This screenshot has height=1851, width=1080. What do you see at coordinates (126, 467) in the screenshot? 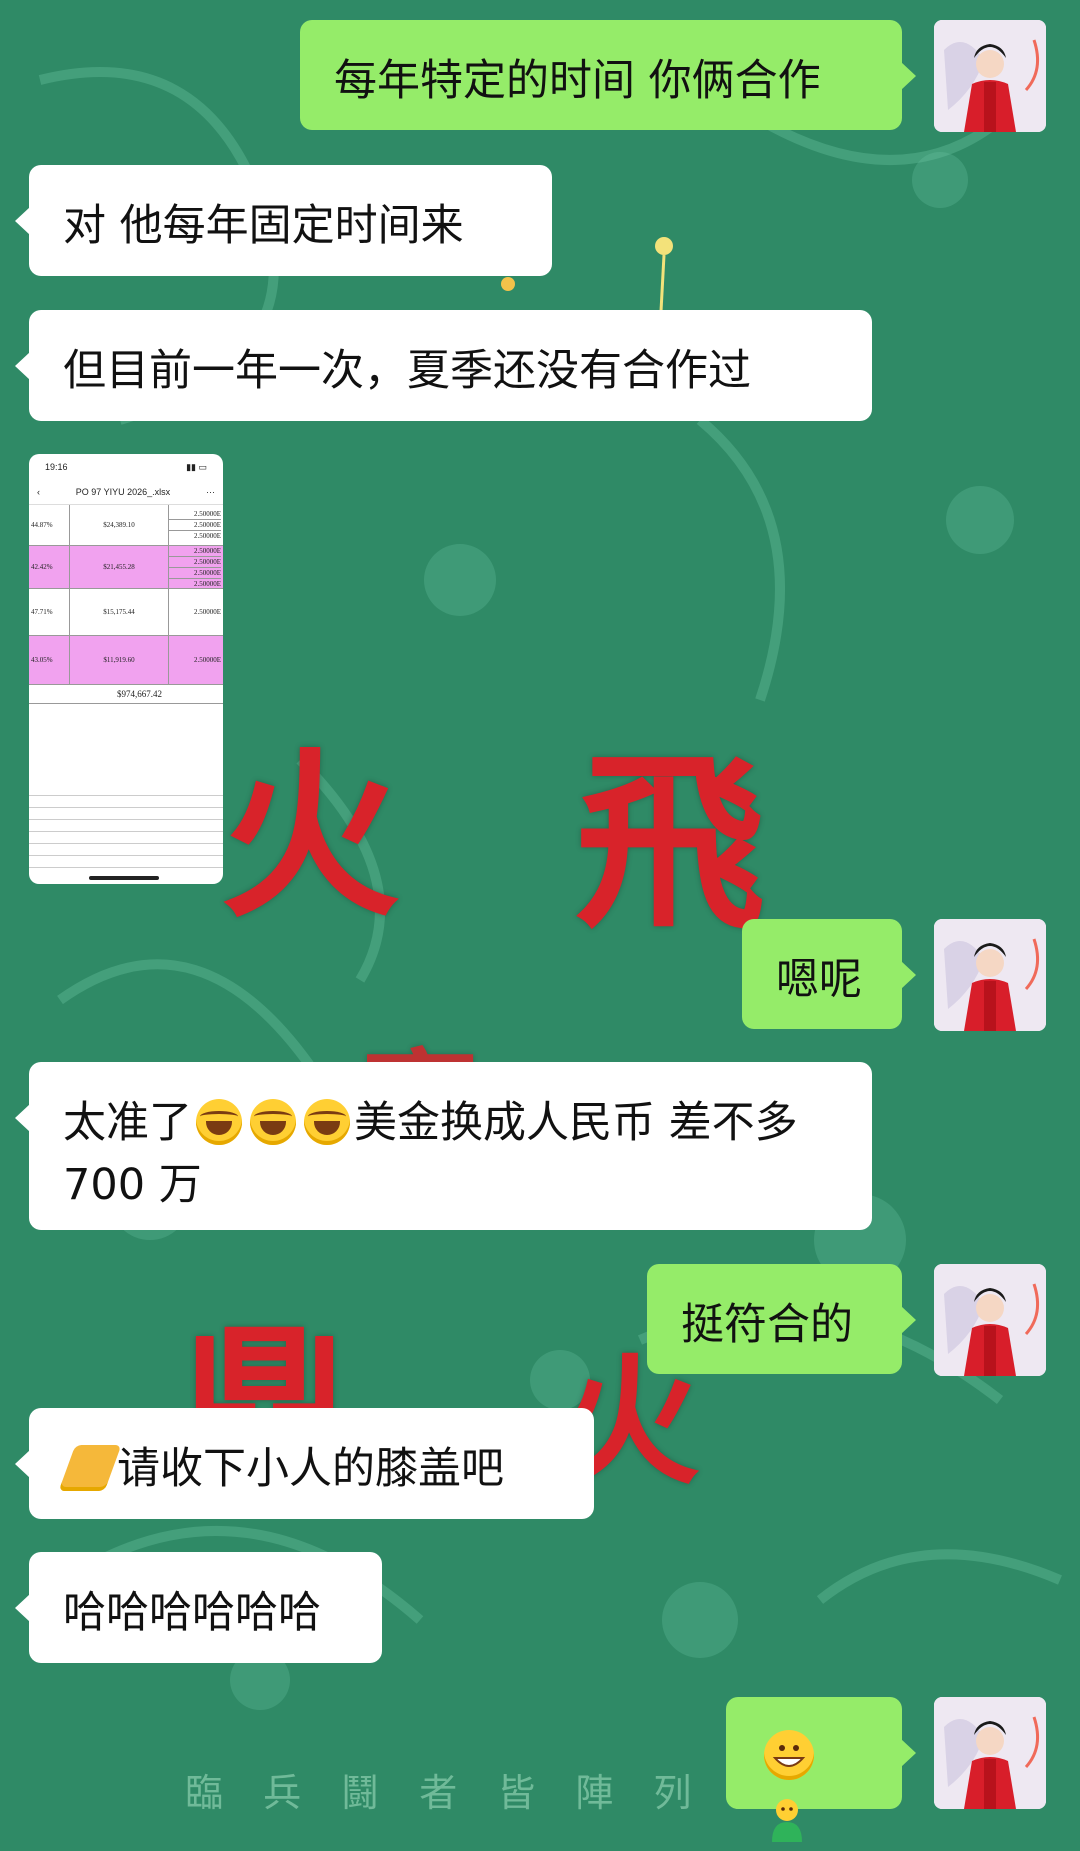
I see `thumbnail-status-bar: 19:16 ▮▮ ▭` at bounding box center [126, 467].